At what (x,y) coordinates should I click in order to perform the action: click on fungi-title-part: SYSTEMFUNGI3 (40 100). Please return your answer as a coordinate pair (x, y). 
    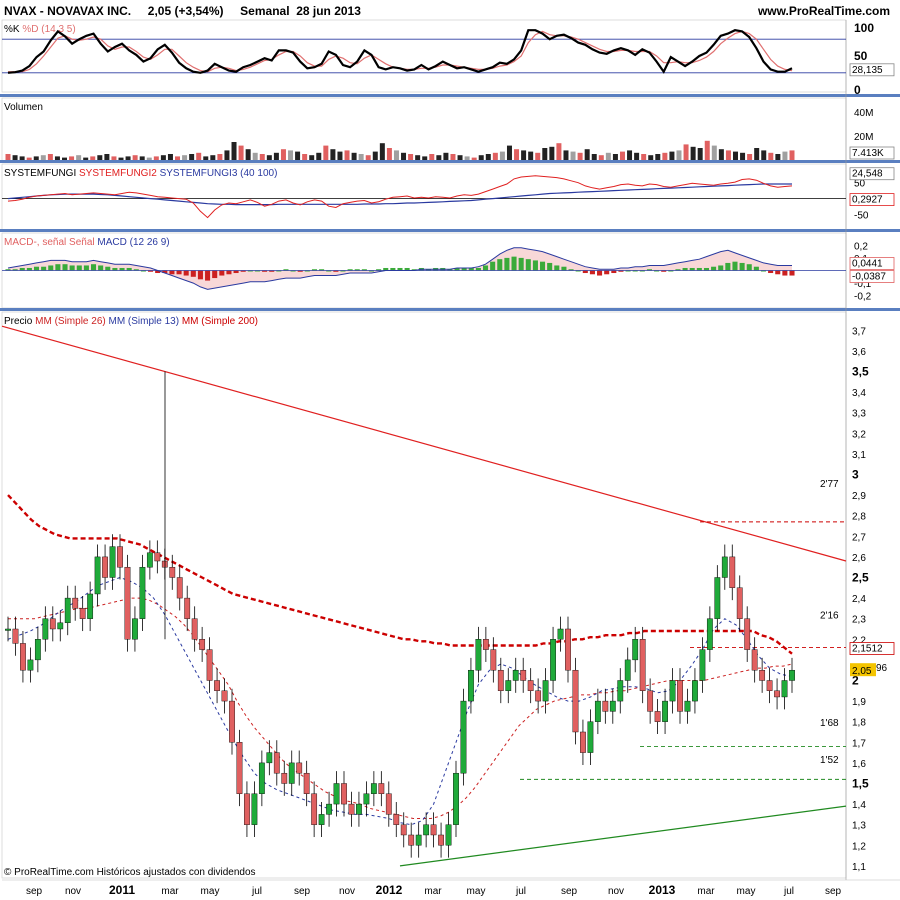
    Looking at the image, I should click on (217, 173).